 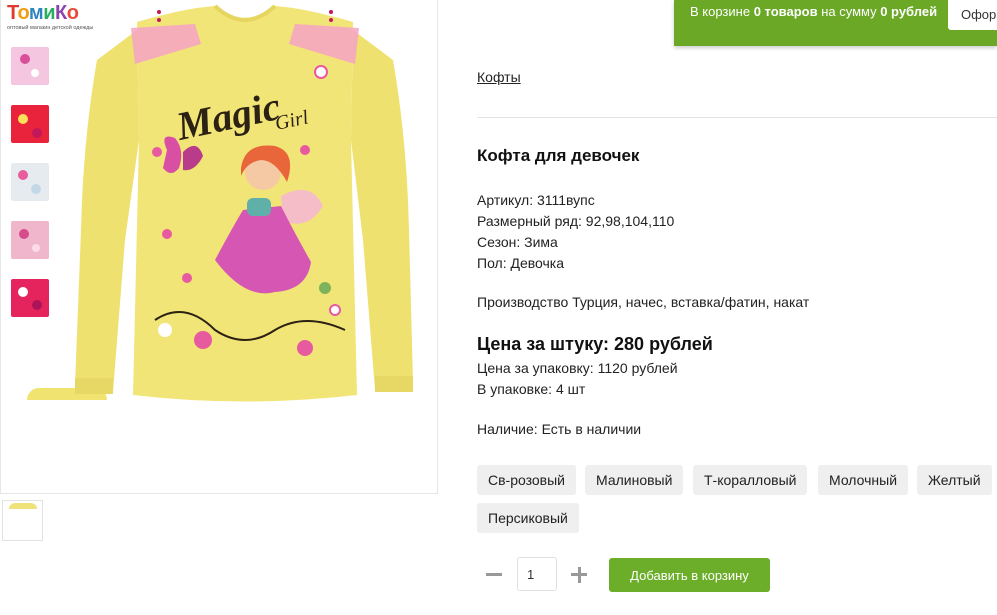 What do you see at coordinates (559, 429) in the screenshot?
I see `availability-status: Наличие: Есть в наличии` at bounding box center [559, 429].